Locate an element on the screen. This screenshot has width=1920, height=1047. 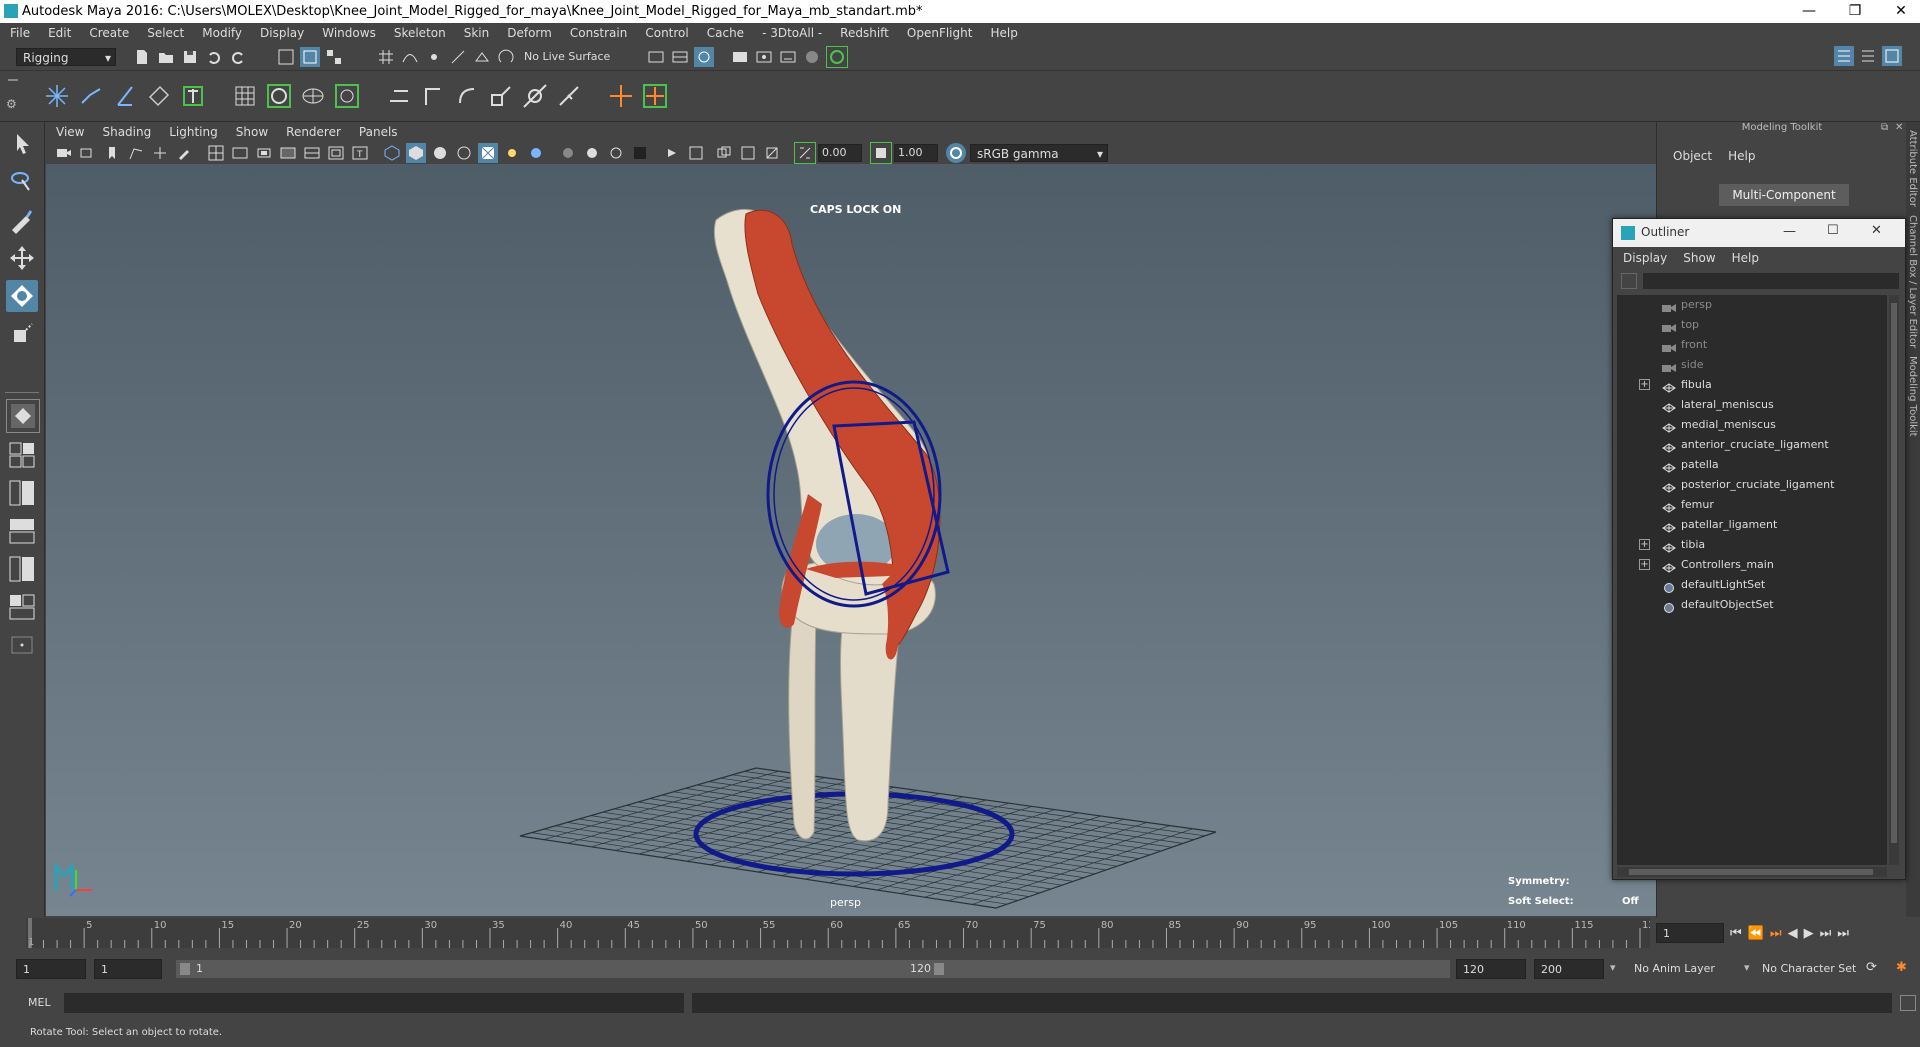
outliner-item-defaultlightset: defaultLightSet is located at coordinates (1752, 585).